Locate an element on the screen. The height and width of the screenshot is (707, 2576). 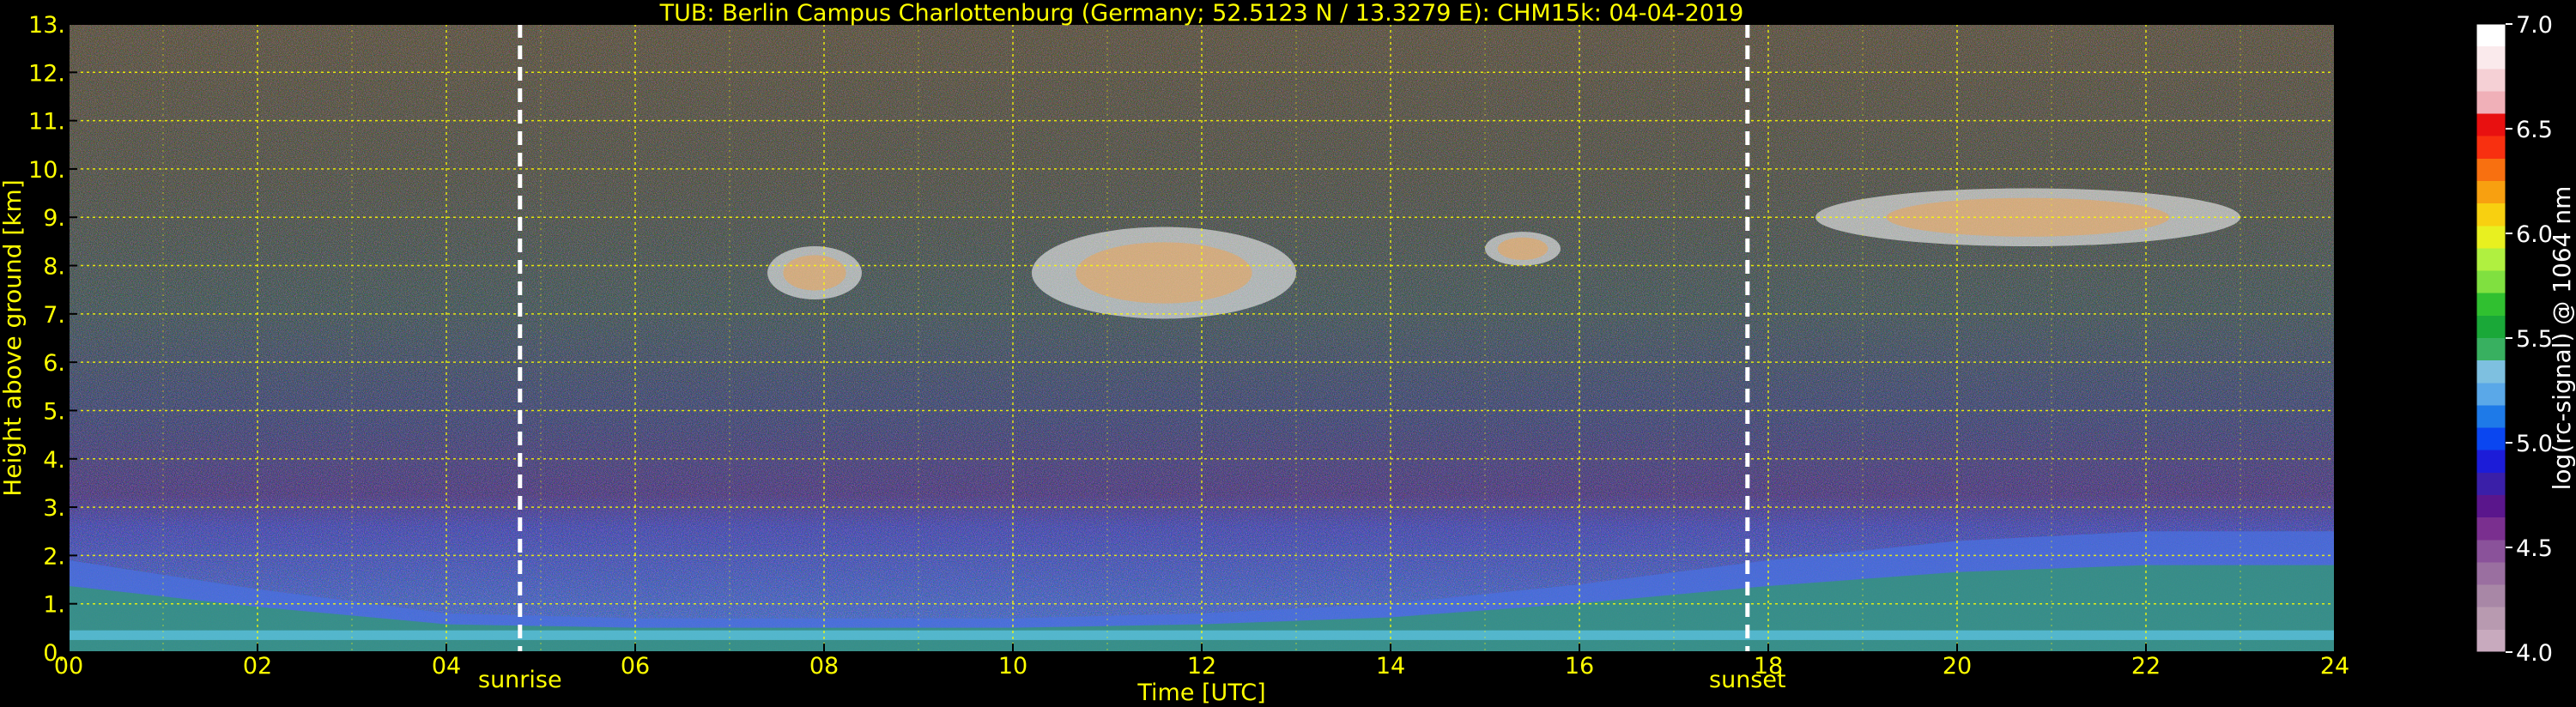
colorbar-tick-label: 4.5 is located at coordinates (2534, 548).